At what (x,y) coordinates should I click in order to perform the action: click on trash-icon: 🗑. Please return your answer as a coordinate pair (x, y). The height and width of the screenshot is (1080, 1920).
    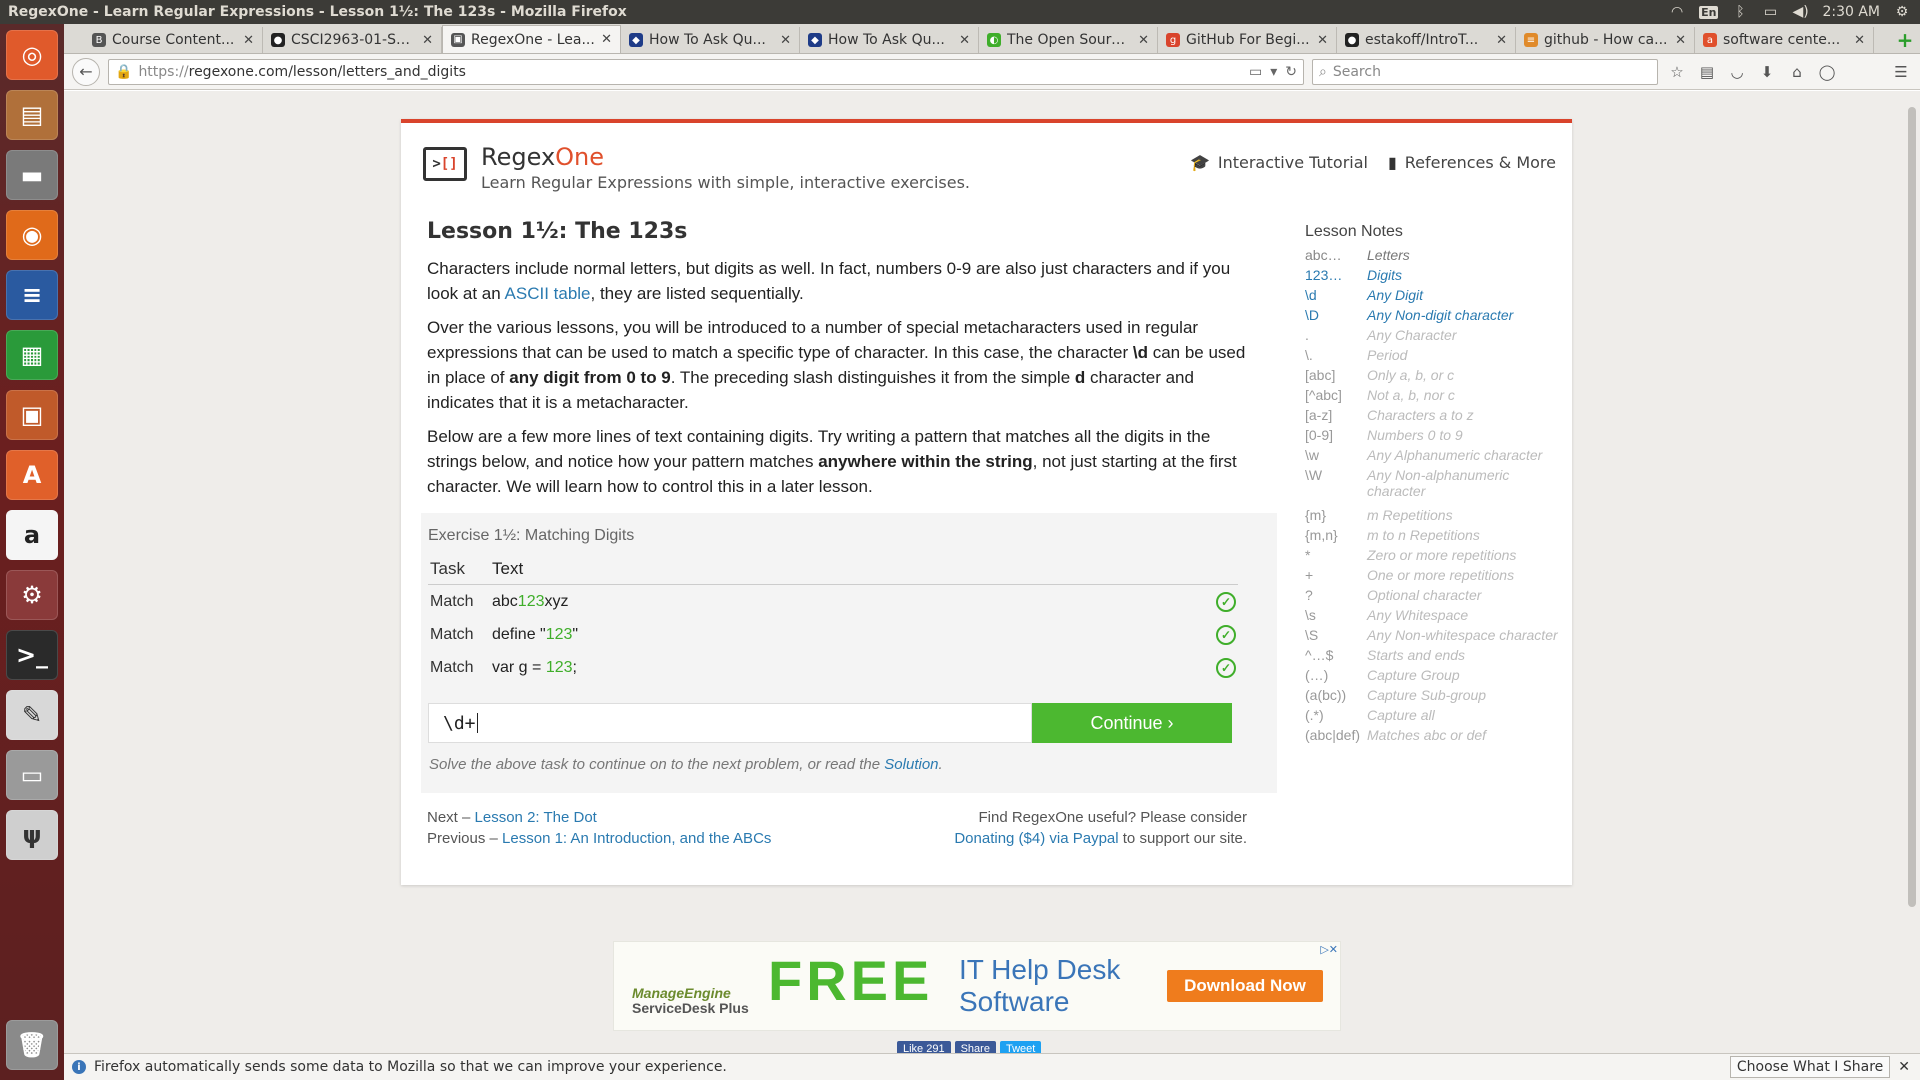
    Looking at the image, I should click on (32, 1045).